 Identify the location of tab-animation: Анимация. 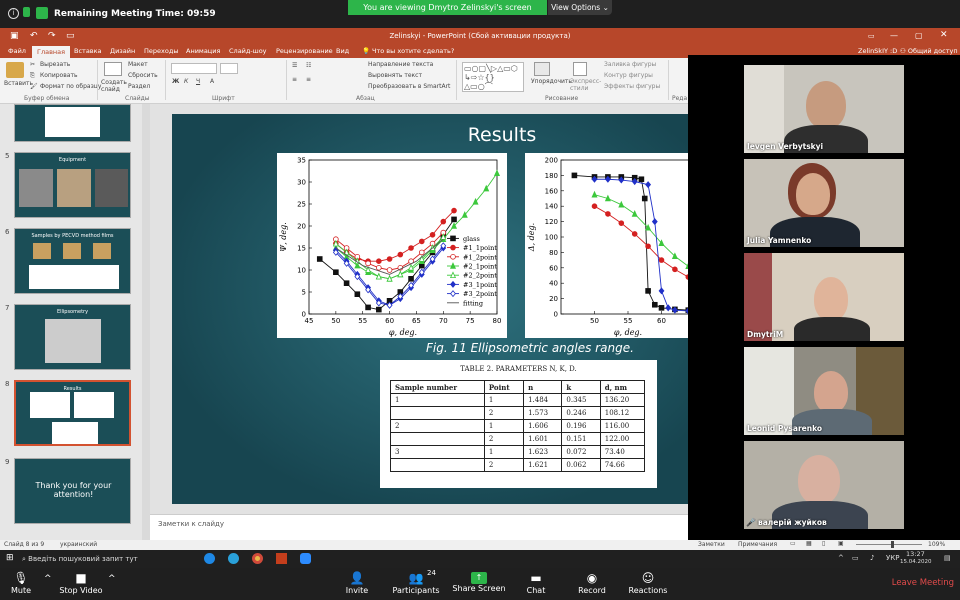
(203, 51).